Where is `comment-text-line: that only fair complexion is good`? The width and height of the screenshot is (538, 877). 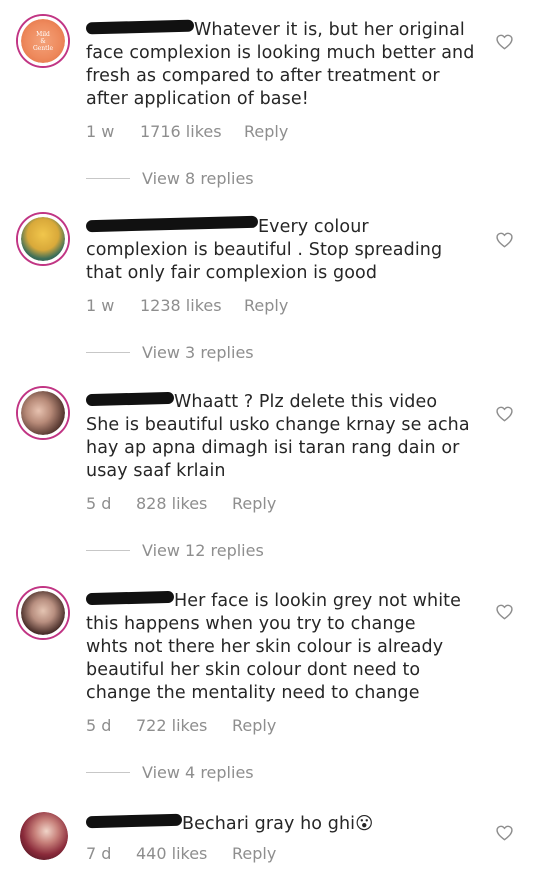 comment-text-line: that only fair complexion is good is located at coordinates (232, 273).